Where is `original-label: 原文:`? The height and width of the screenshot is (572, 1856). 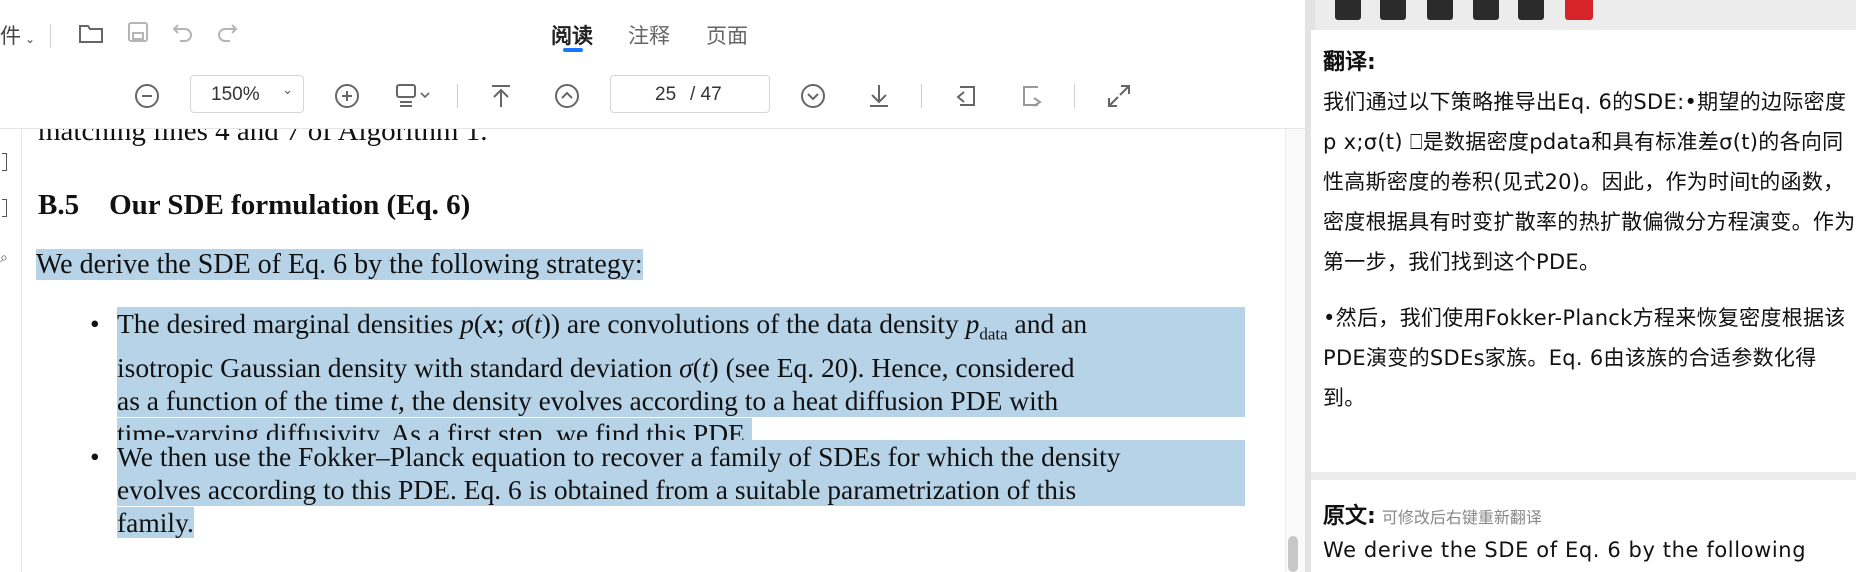 original-label: 原文: is located at coordinates (1349, 516).